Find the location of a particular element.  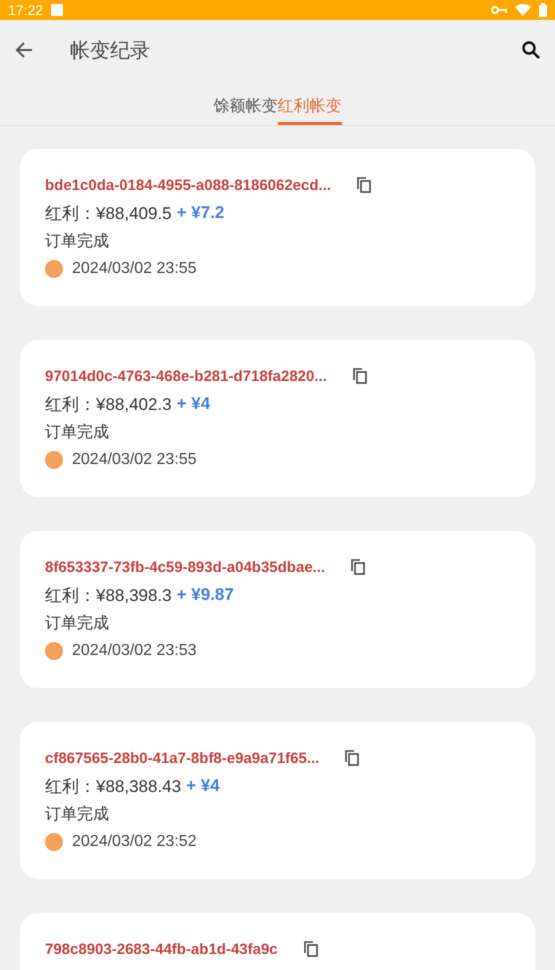

order-id: 798c8903-2683-44fb-ab1d-43fa9c is located at coordinates (161, 949).